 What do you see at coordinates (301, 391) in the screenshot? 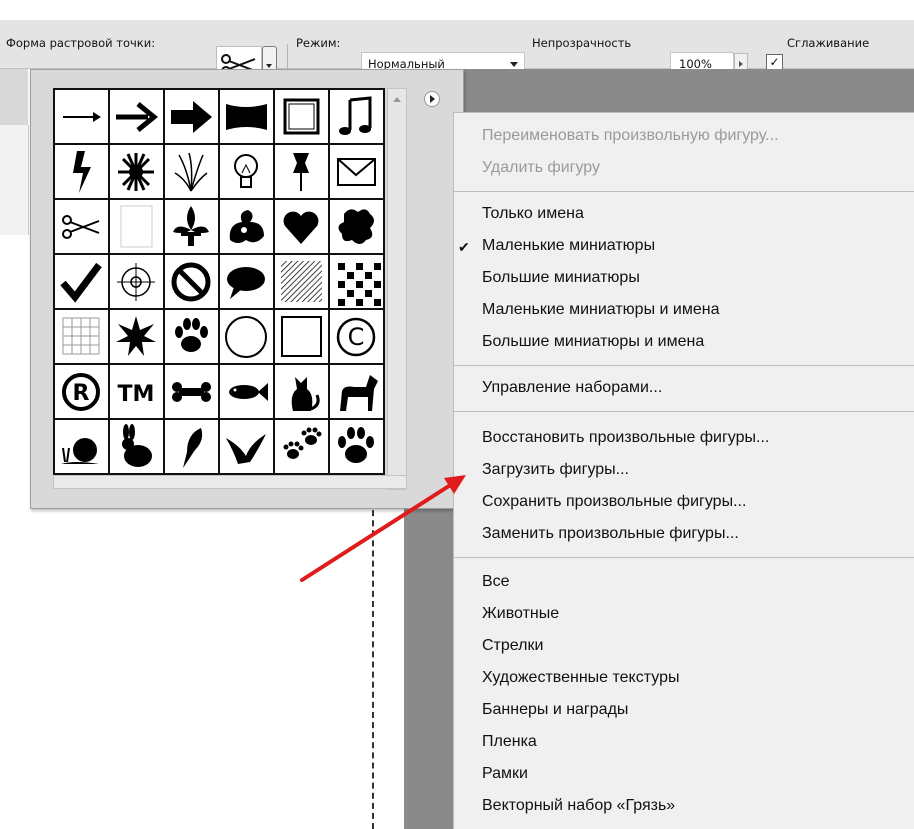
I see `shape-cell-cat` at bounding box center [301, 391].